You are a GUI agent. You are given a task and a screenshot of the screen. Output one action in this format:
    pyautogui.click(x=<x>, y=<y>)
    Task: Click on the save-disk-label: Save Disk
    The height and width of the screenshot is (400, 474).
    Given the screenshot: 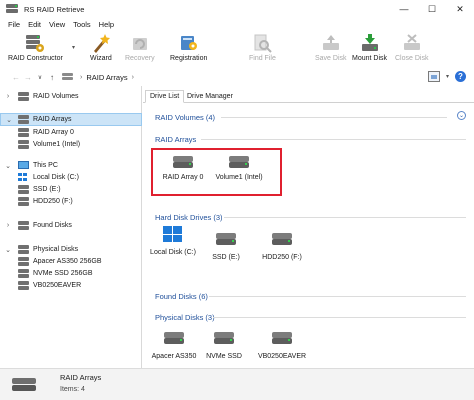 What is the action you would take?
    pyautogui.click(x=331, y=58)
    